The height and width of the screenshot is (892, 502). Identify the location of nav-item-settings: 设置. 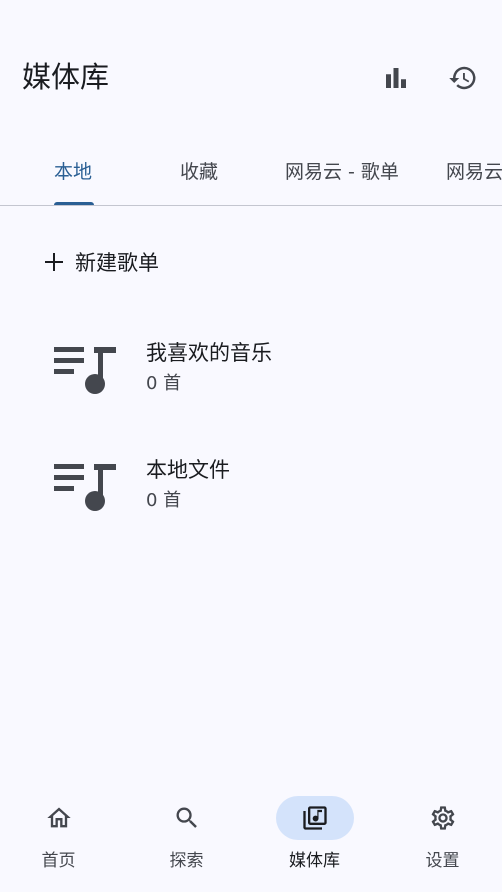
(441, 836).